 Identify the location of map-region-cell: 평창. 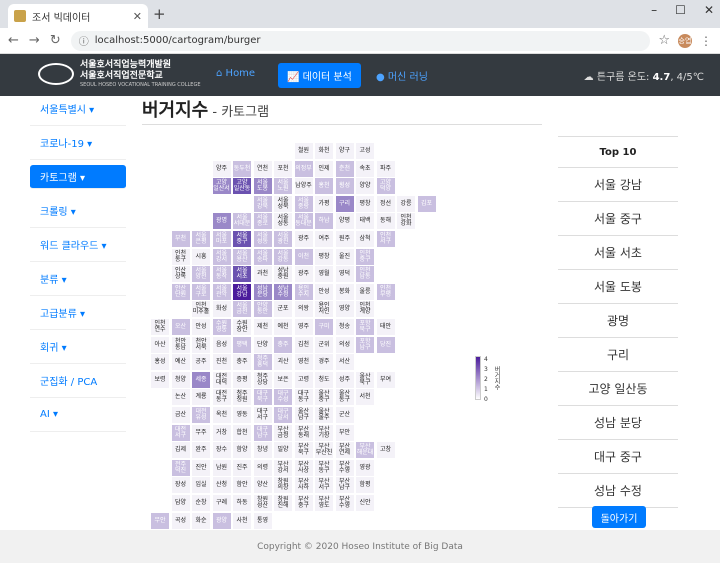
(365, 203).